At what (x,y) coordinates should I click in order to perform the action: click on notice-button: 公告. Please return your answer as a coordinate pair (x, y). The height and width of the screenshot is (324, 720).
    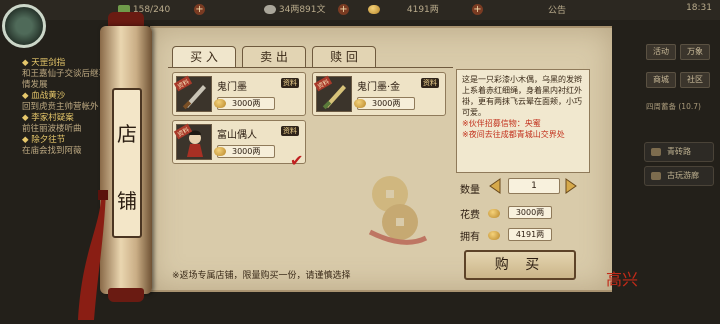
    Looking at the image, I should click on (557, 9).